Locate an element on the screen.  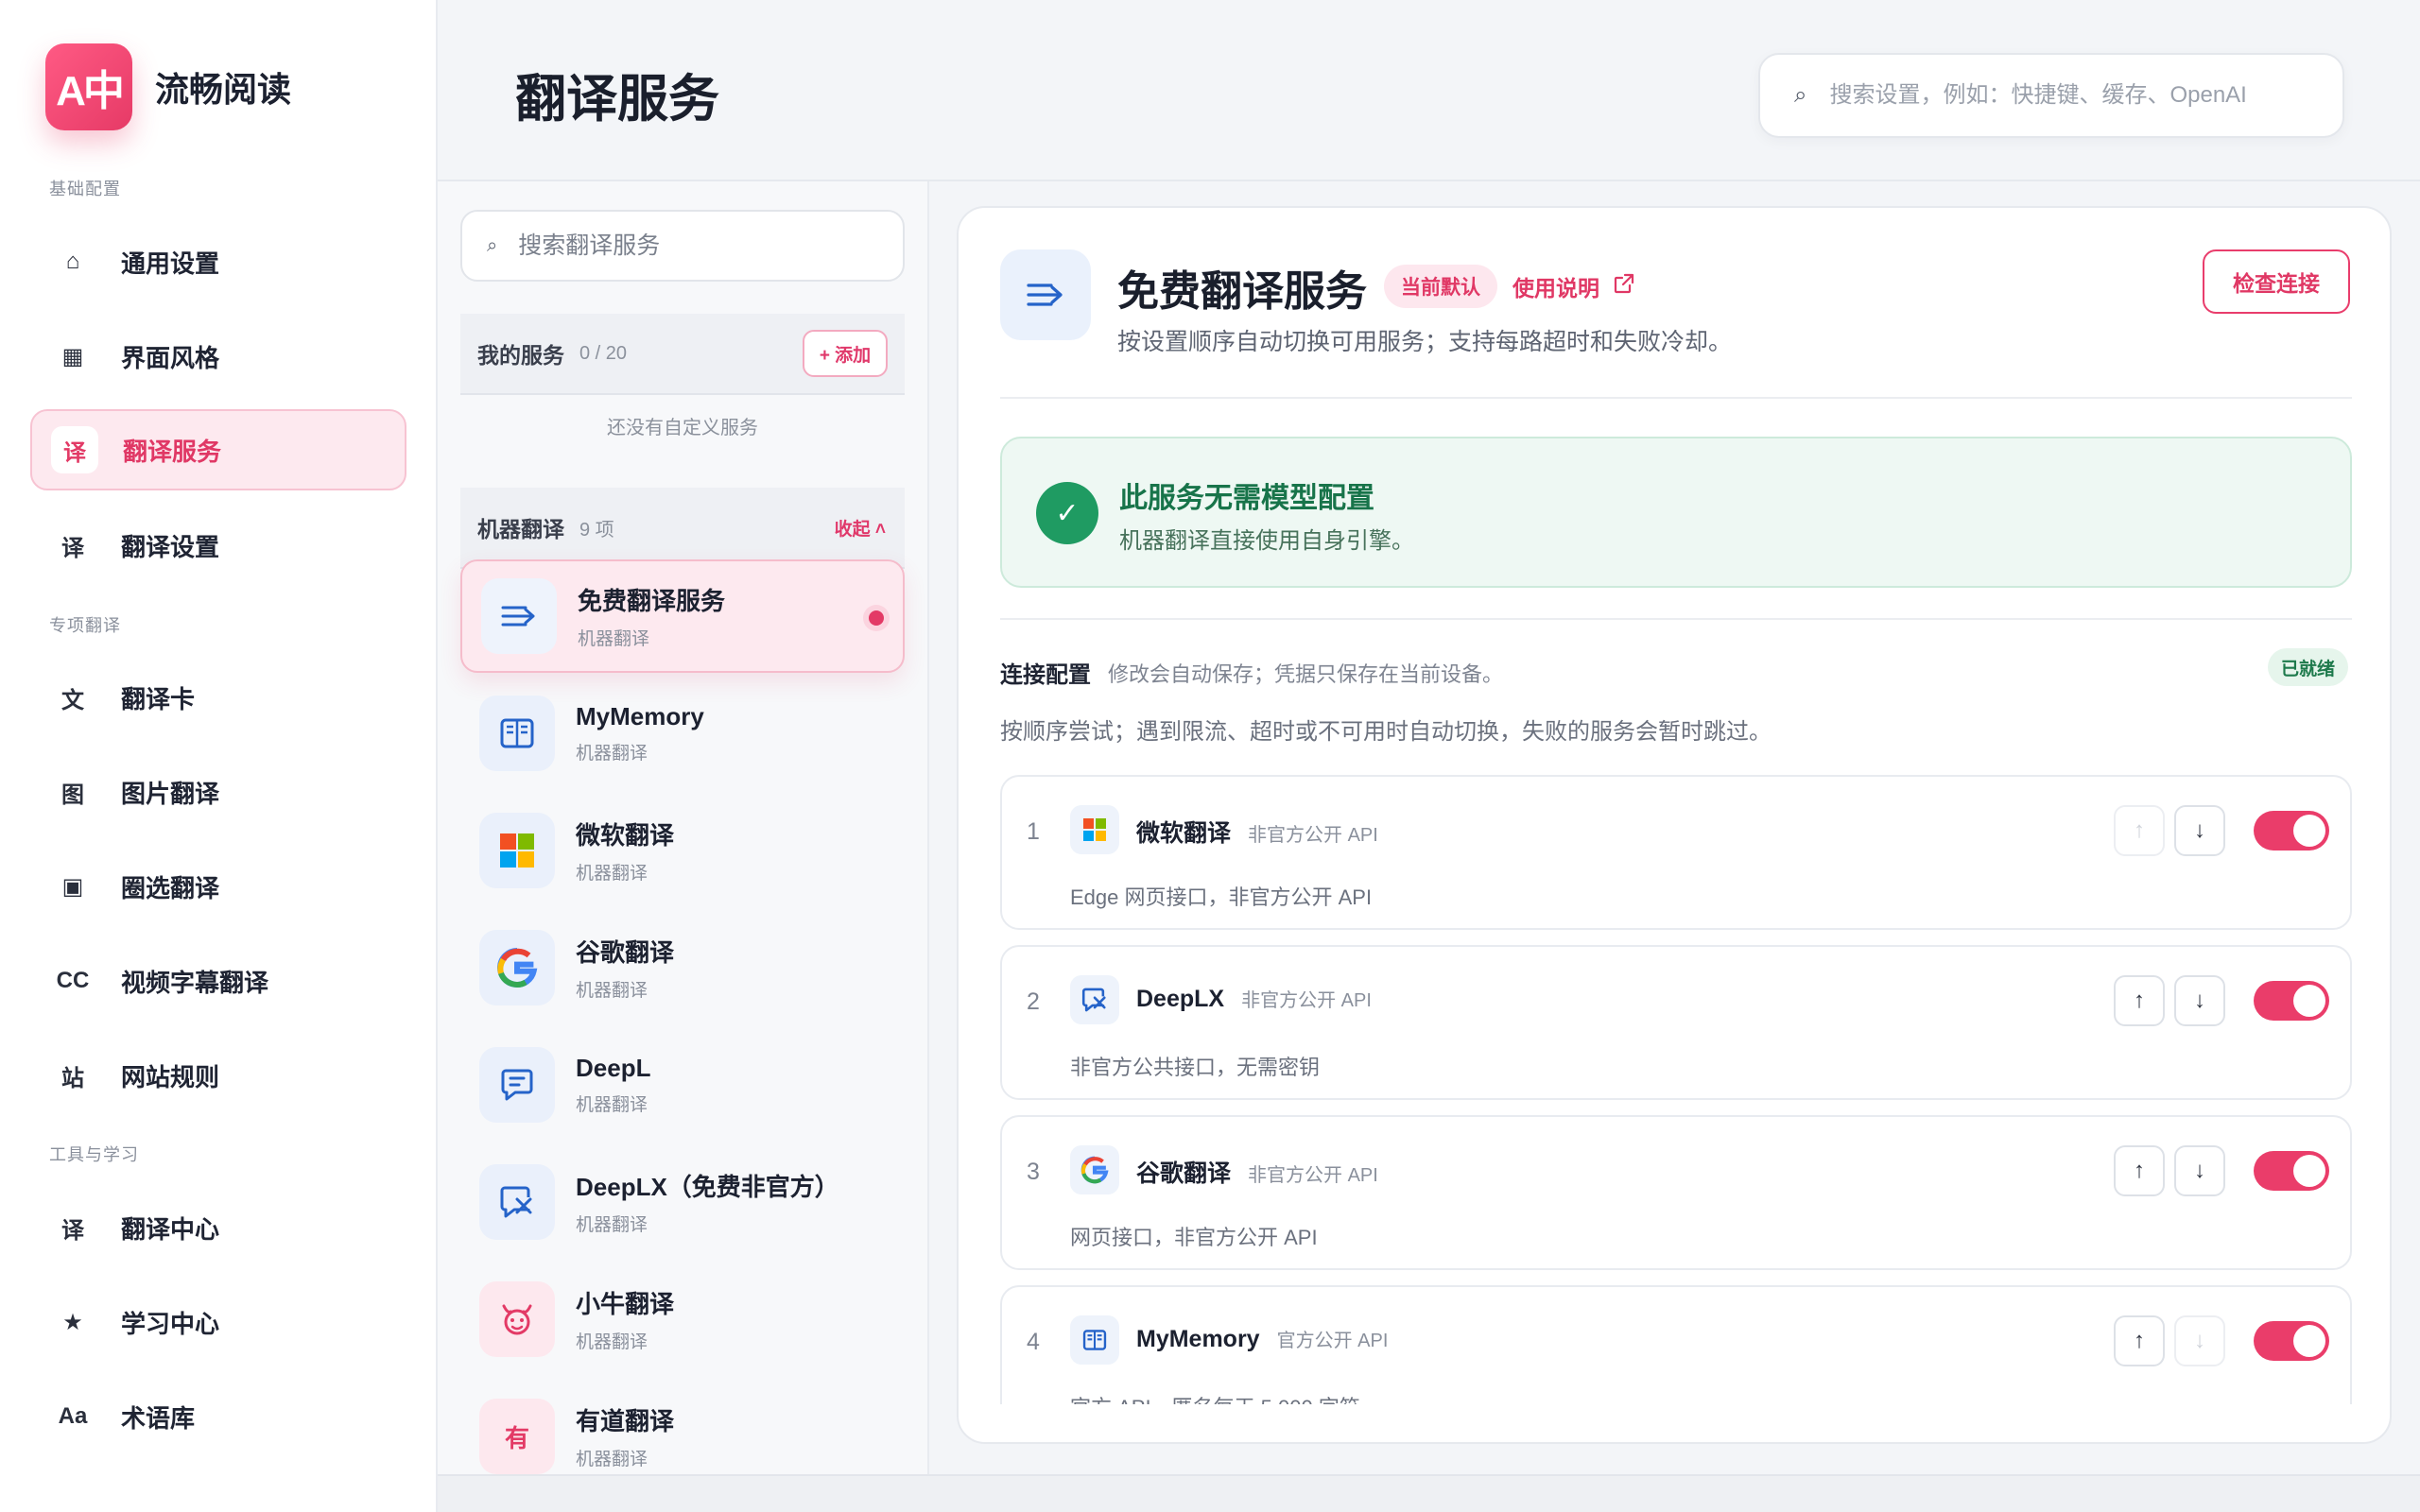
brand: A中 流畅阅读 is located at coordinates (168, 86).